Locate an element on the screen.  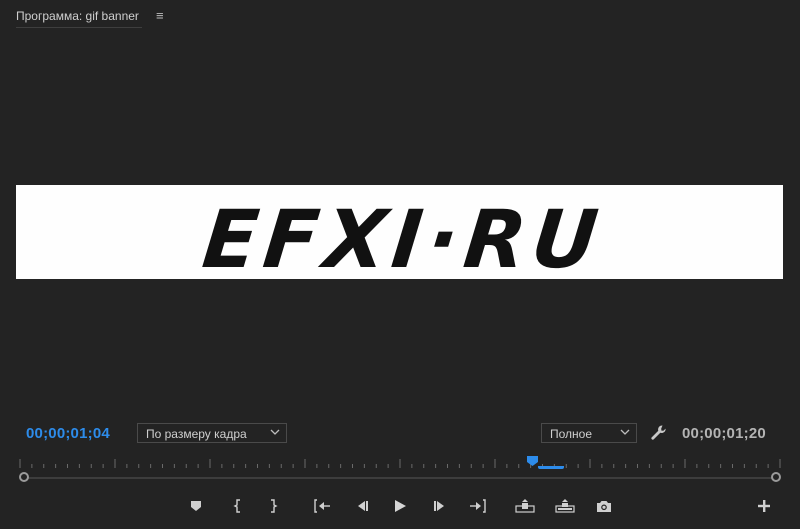
mark-in-button is located at coordinates (238, 506).